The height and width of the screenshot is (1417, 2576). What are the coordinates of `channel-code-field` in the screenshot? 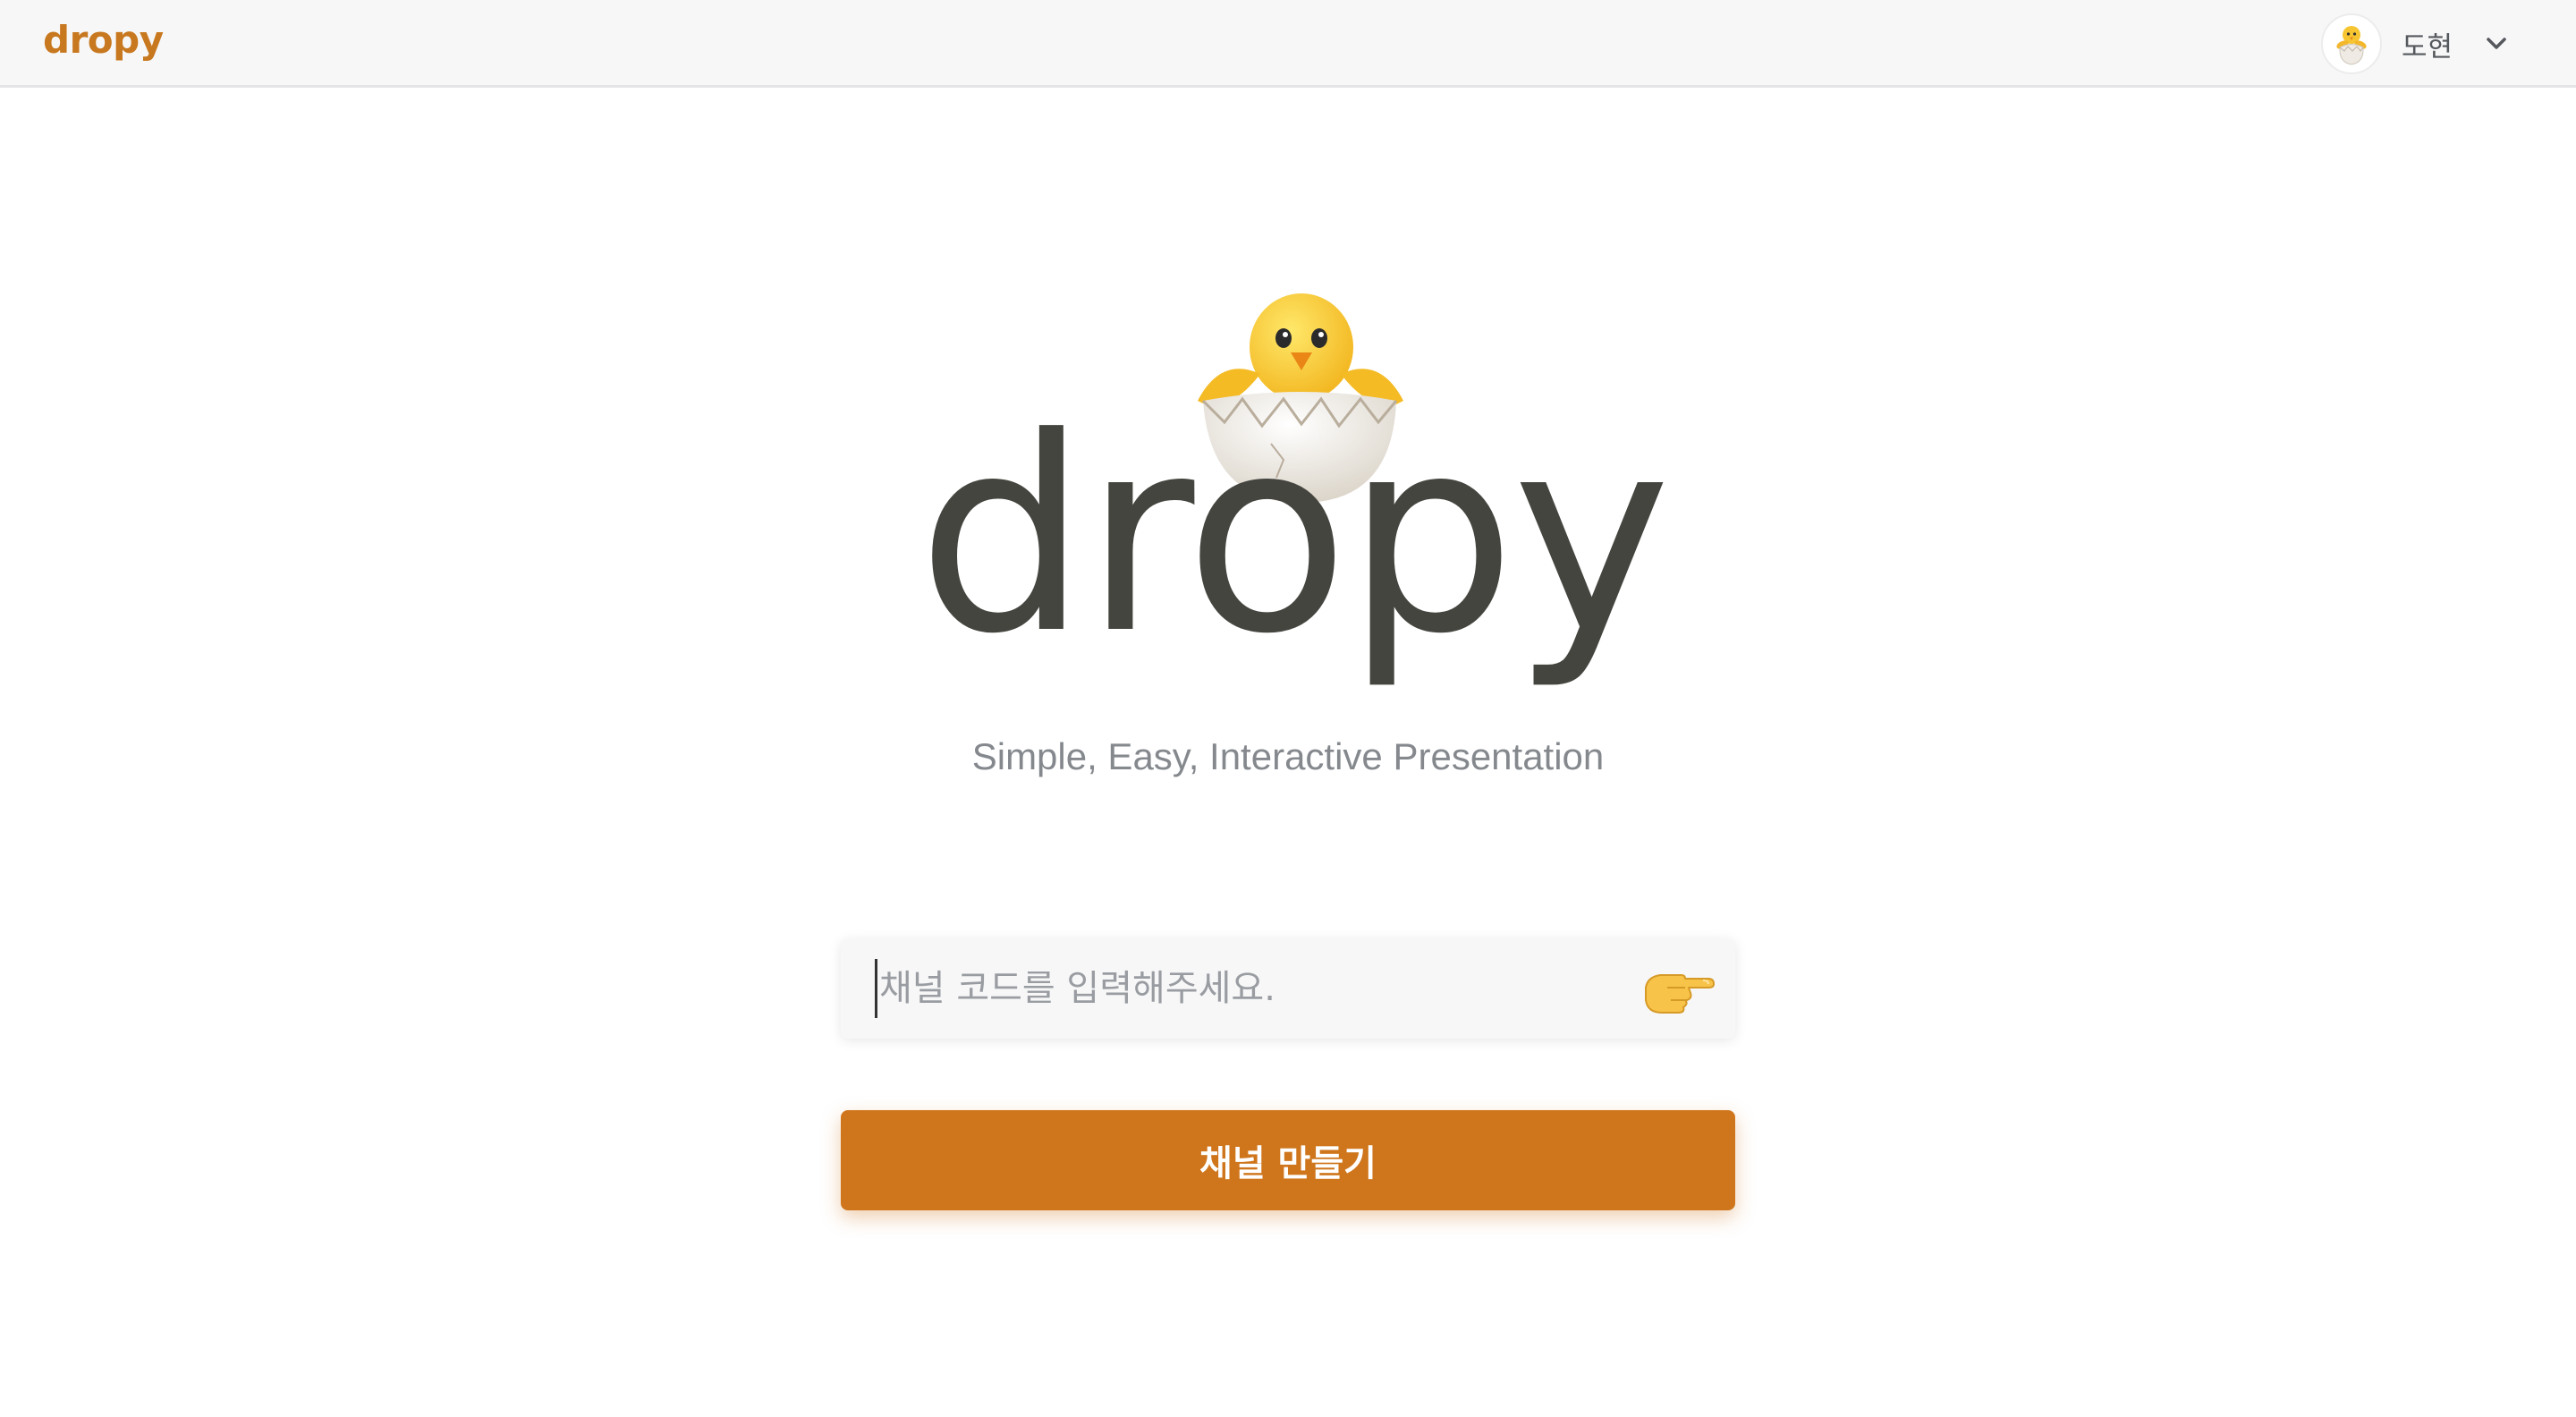 It's located at (1288, 989).